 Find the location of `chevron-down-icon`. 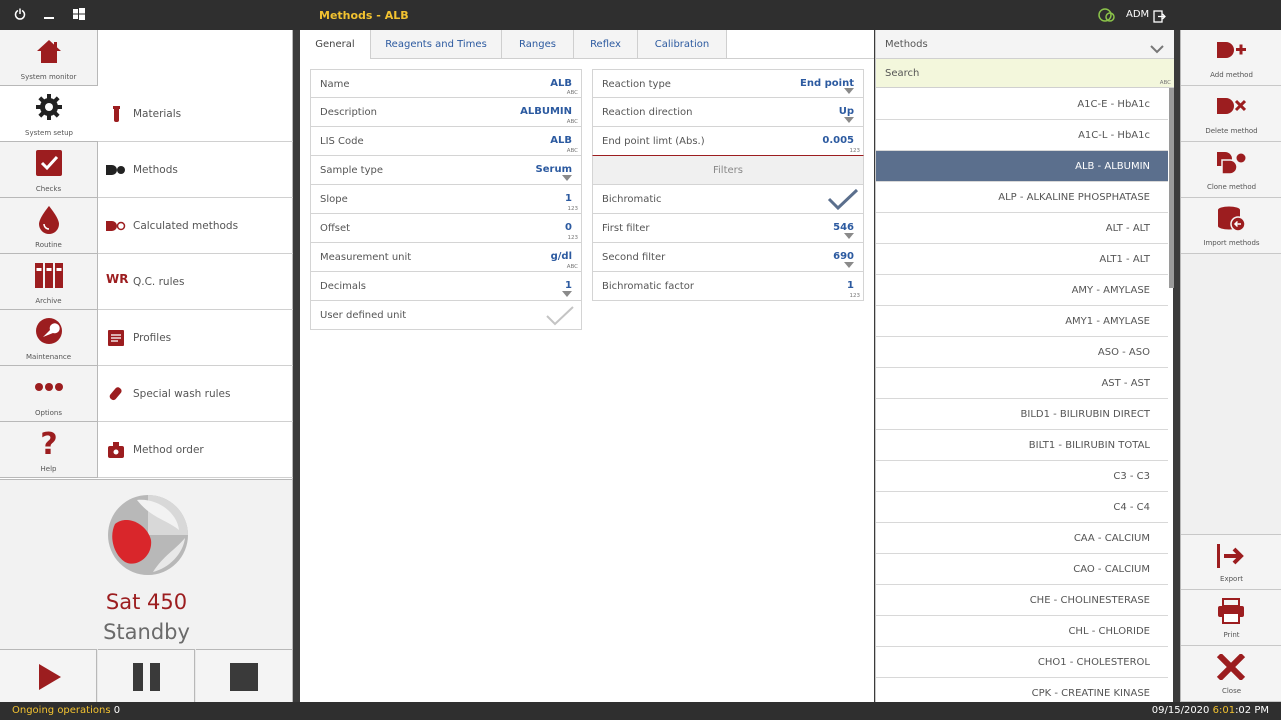

chevron-down-icon is located at coordinates (567, 294).